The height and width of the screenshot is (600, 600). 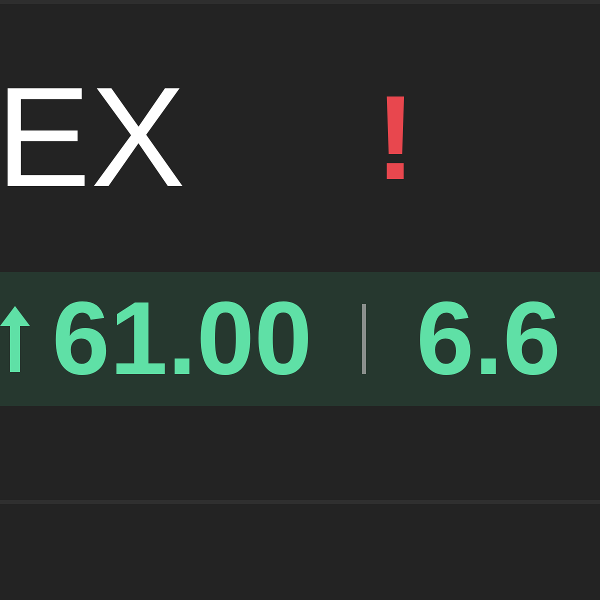 I want to click on alert-mark: !, so click(x=395, y=138).